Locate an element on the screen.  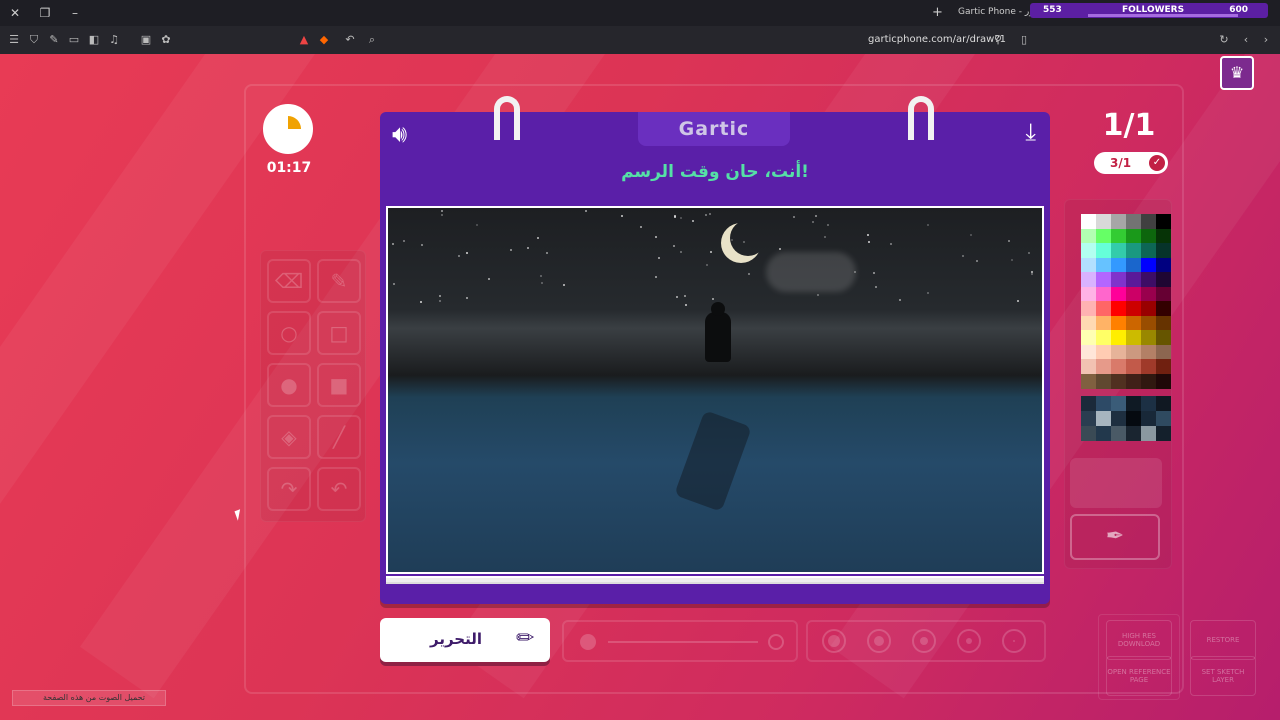
undo-tool-icon: ↶ is located at coordinates (339, 489).